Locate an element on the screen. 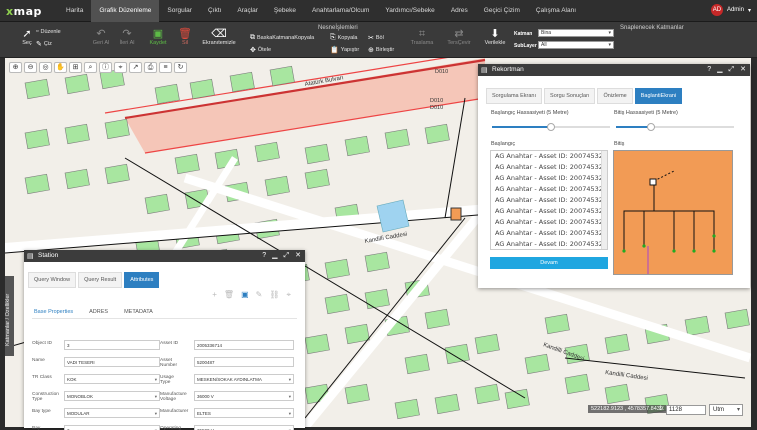 This screenshot has width=757, height=430. undo-button: ↶ Geri Al is located at coordinates (101, 37).